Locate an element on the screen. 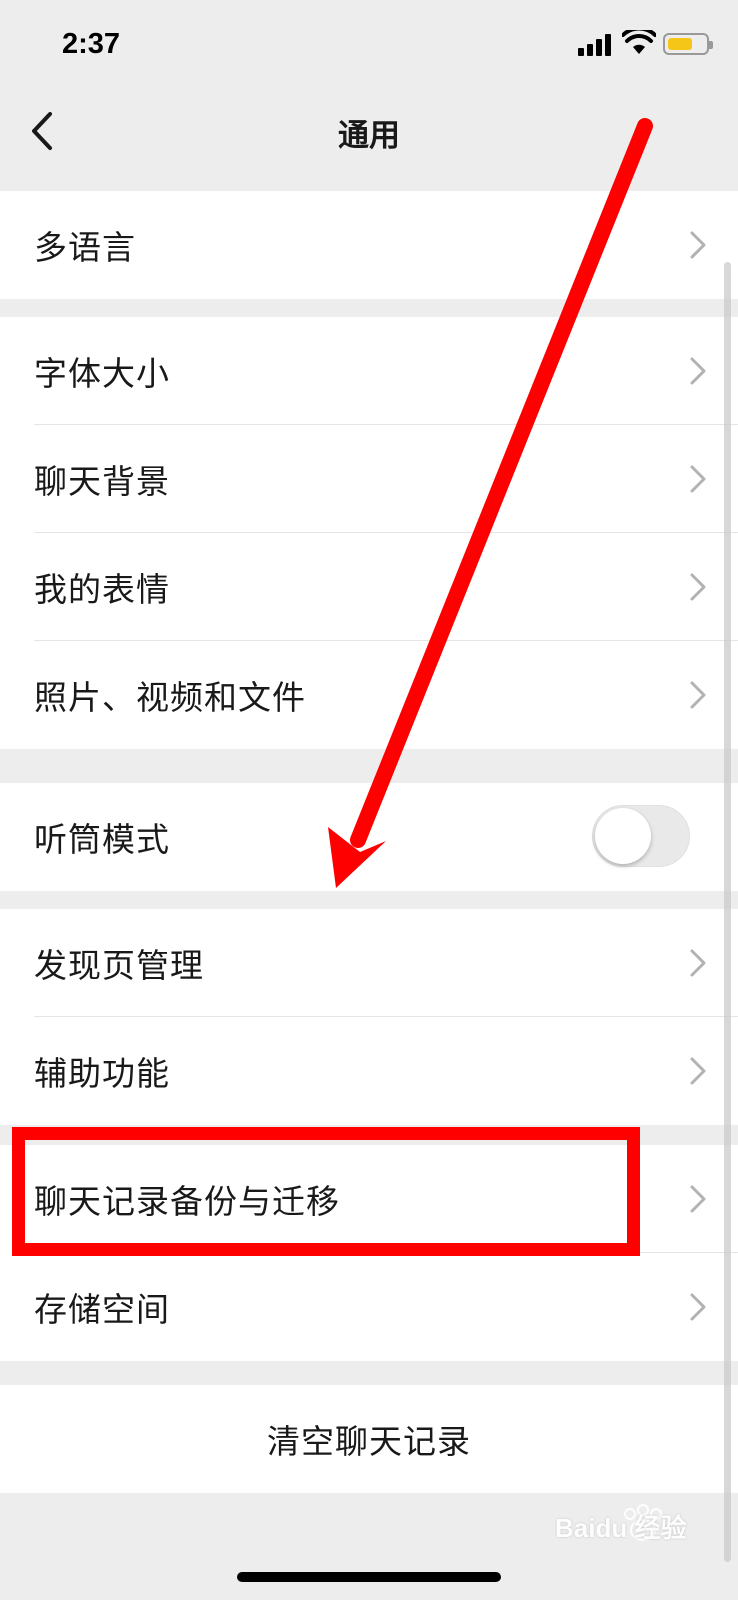  scrollbar is located at coordinates (727, 912).